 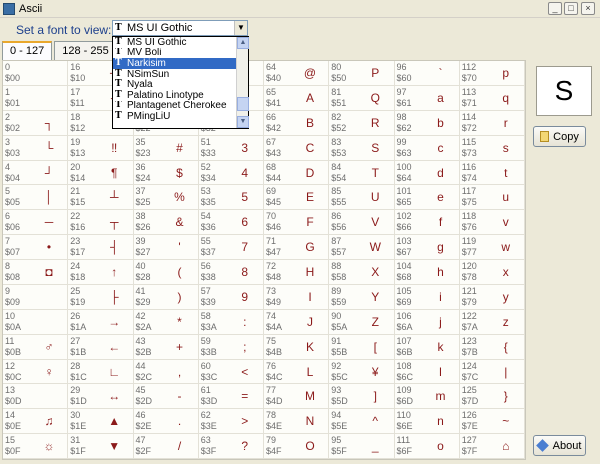 I want to click on char-cell: 30 $1E ▲, so click(x=101, y=422).